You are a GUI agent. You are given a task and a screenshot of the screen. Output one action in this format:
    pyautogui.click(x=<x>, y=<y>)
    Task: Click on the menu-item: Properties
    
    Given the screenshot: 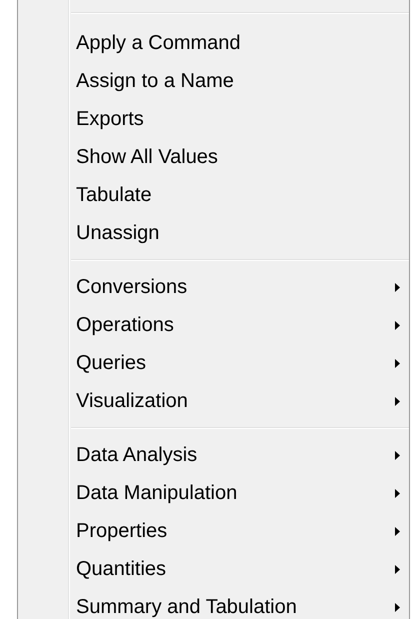 What is the action you would take?
    pyautogui.click(x=240, y=531)
    